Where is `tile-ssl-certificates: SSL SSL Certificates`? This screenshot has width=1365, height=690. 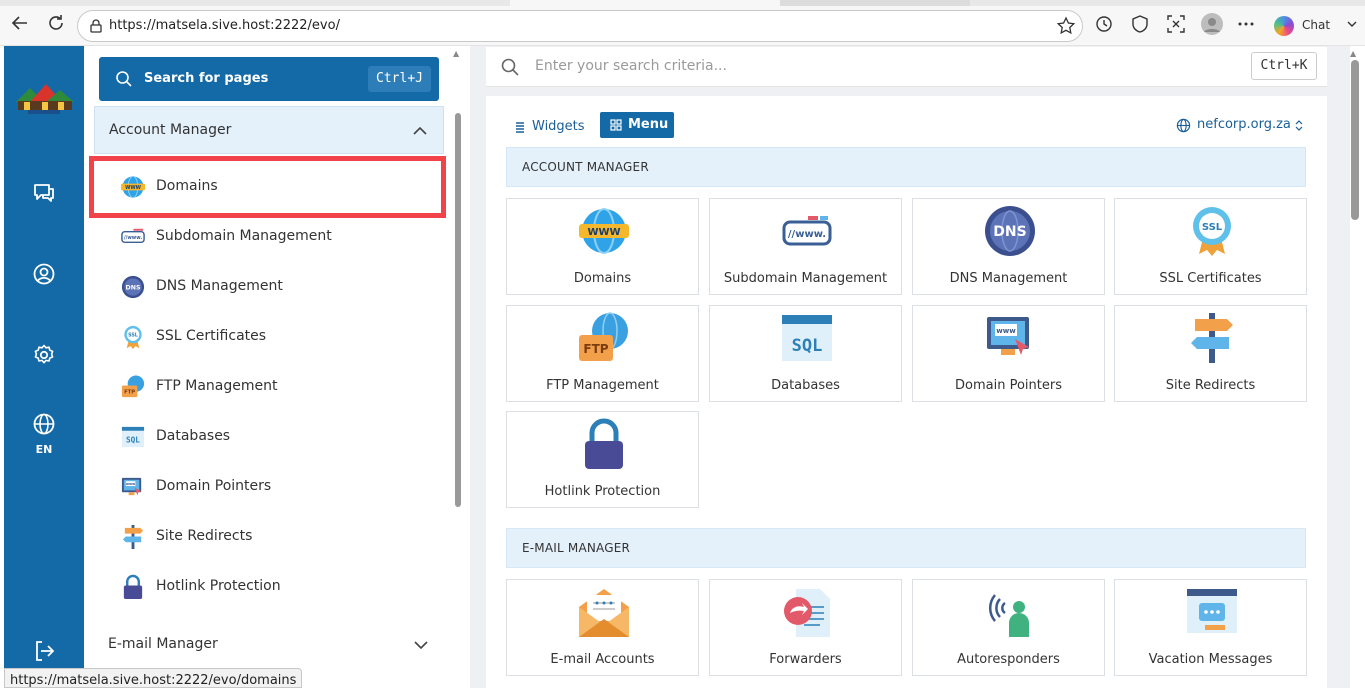 tile-ssl-certificates: SSL SSL Certificates is located at coordinates (1210, 246).